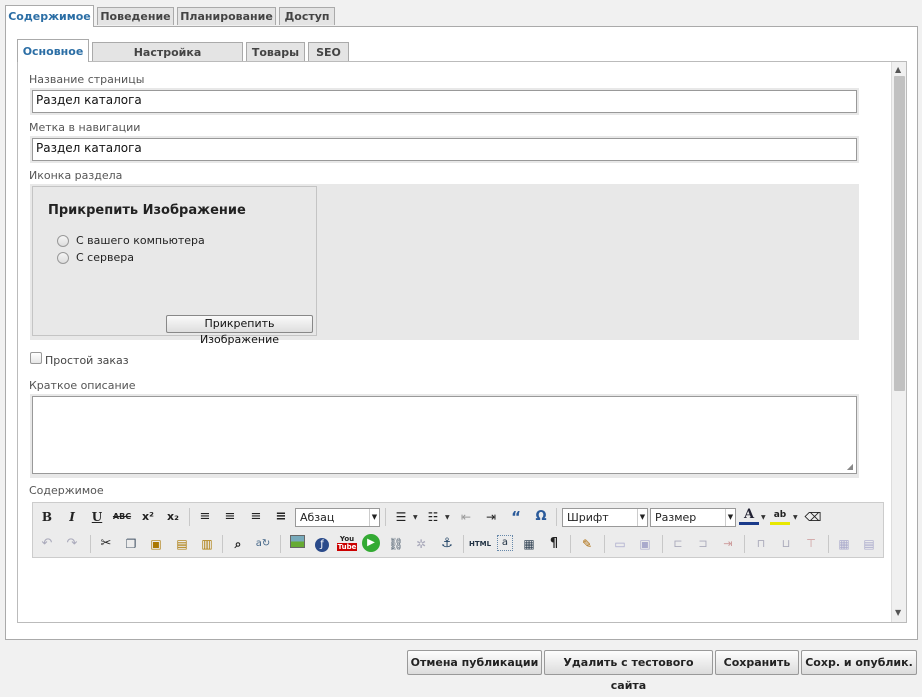 Image resolution: width=922 pixels, height=697 pixels. I want to click on redo-icon: ↷, so click(72, 544).